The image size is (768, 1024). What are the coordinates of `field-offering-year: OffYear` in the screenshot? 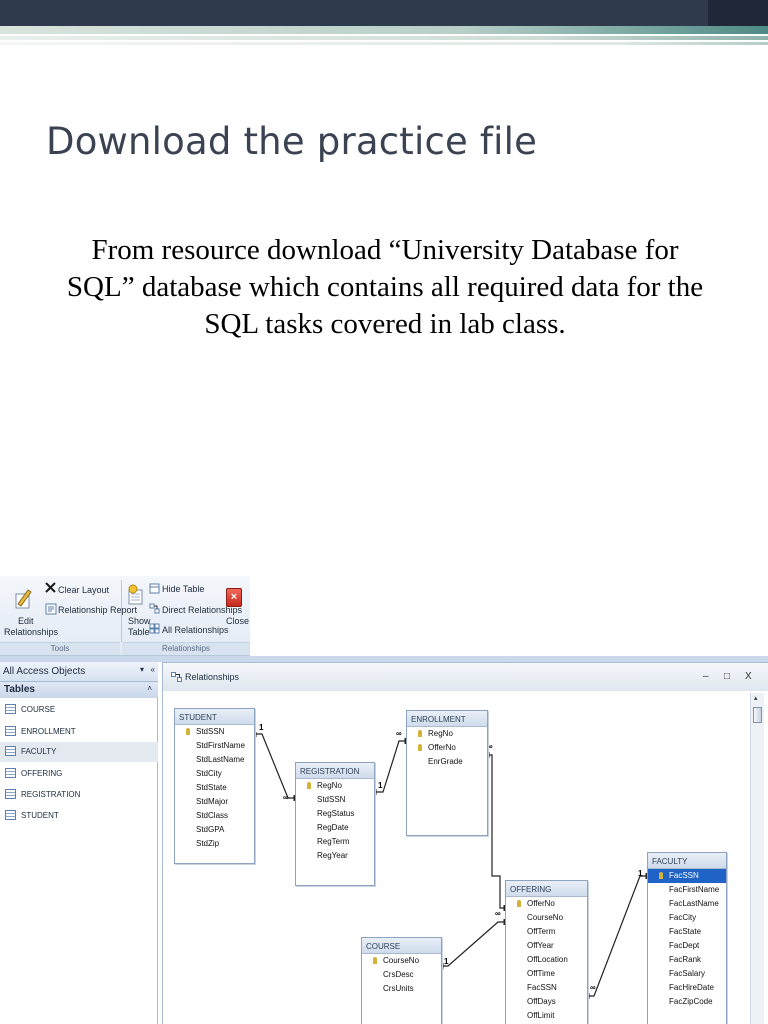 It's located at (546, 946).